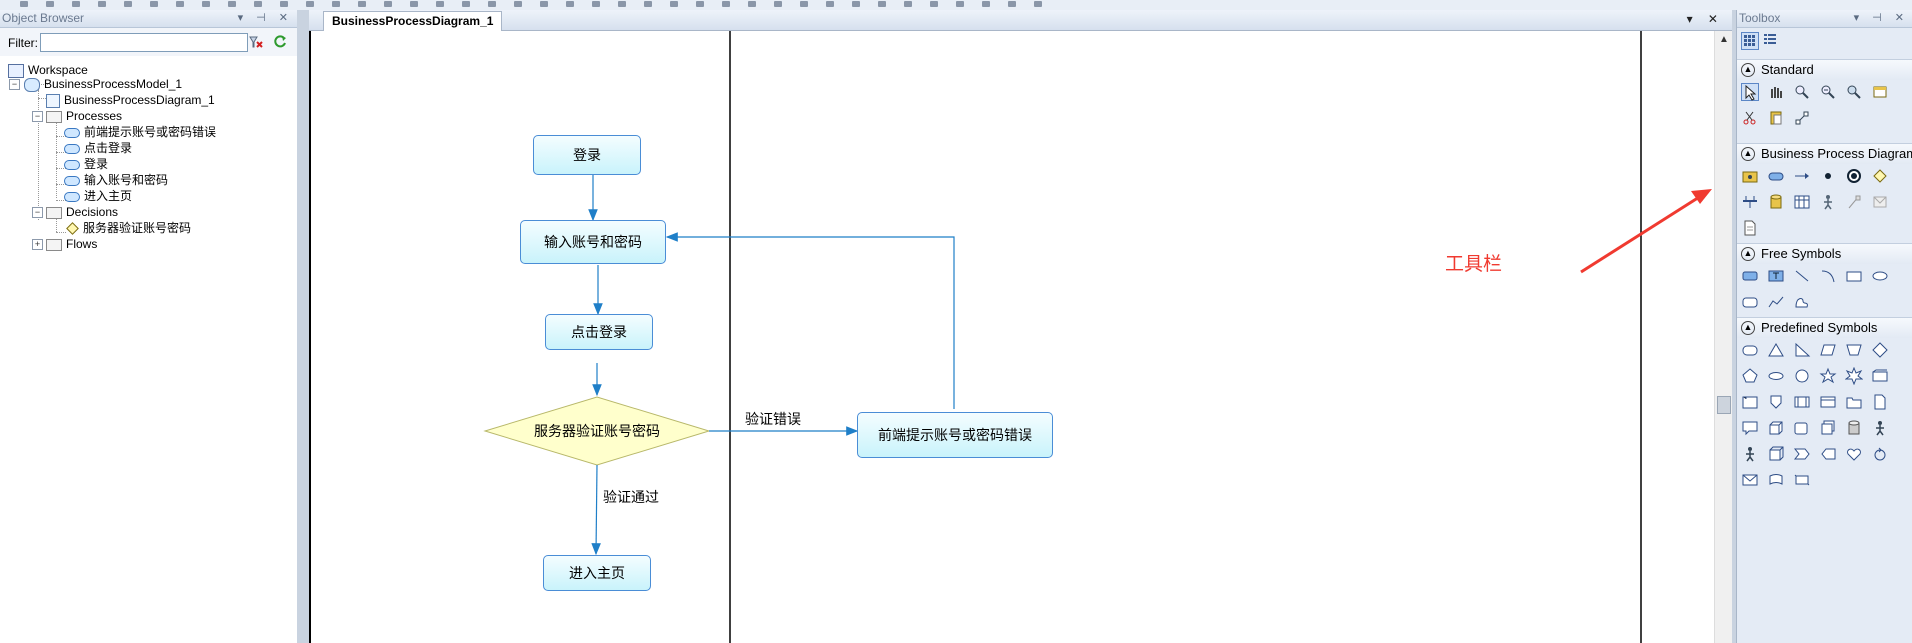 The image size is (1912, 643). I want to click on banner-icon, so click(1802, 480).